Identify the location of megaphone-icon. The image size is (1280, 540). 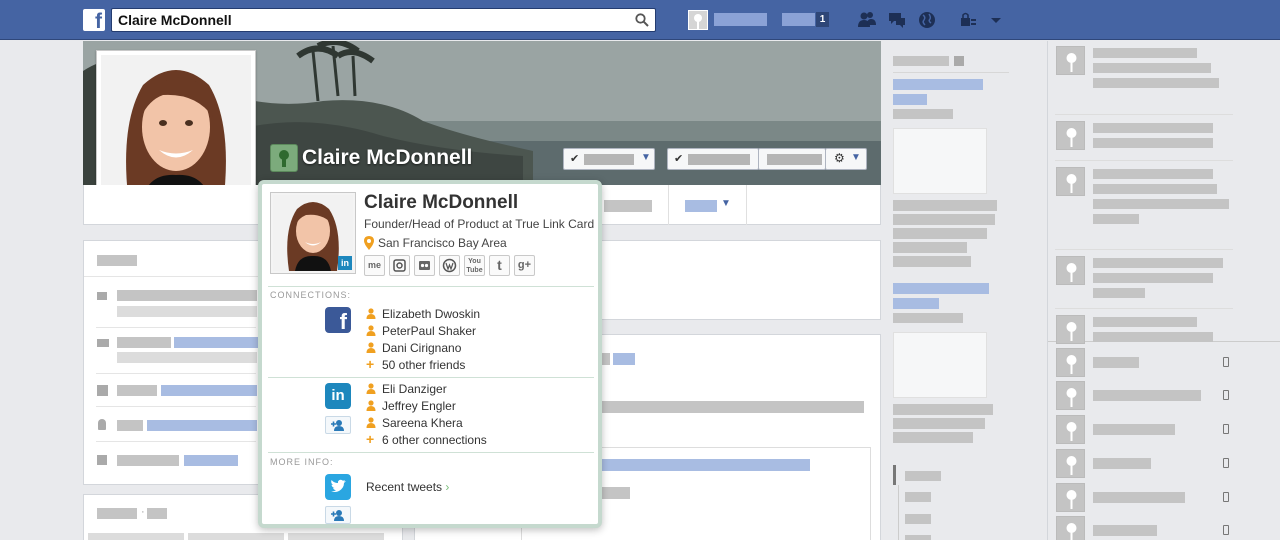
(959, 61).